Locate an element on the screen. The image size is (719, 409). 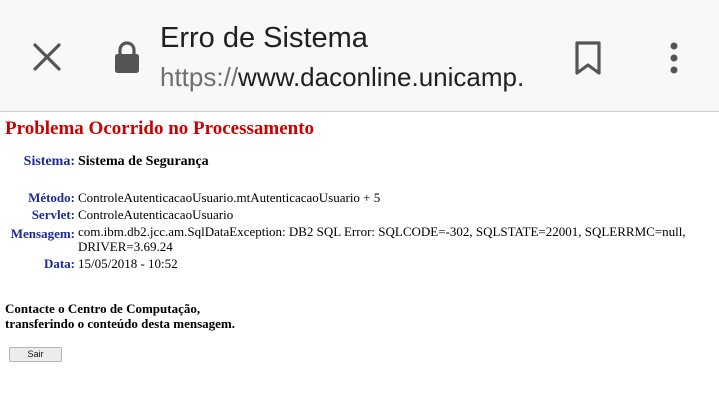
sistema-row: Sistema: Sistema de Segurança is located at coordinates (359, 162).